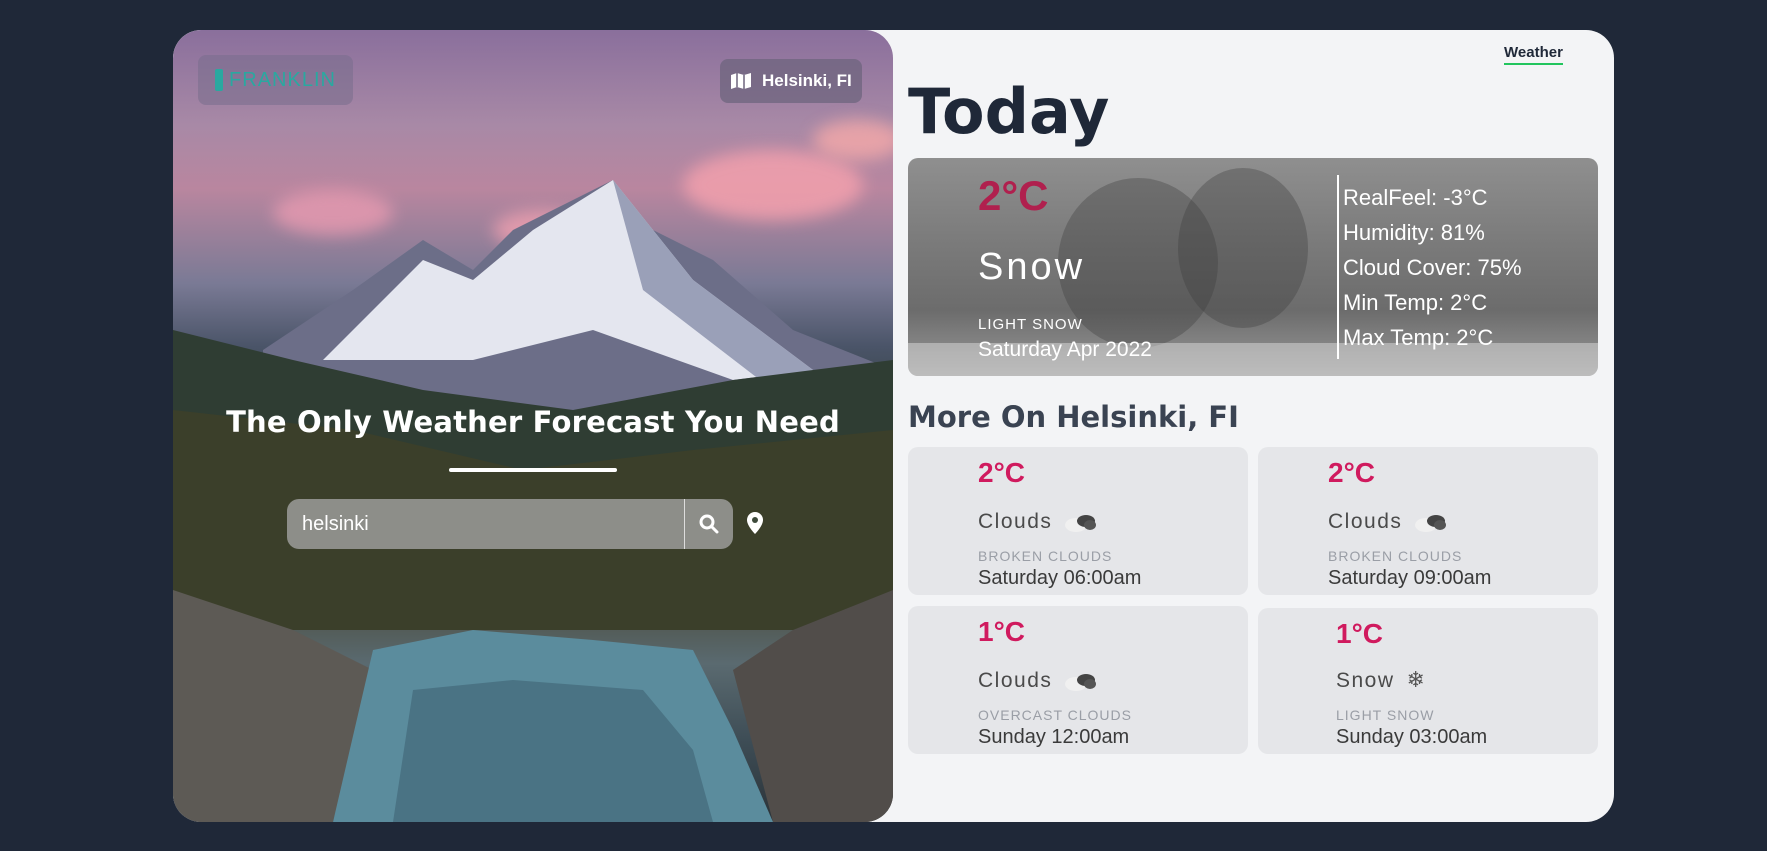 The height and width of the screenshot is (851, 1767). I want to click on forecast-condition: Snow, so click(1365, 680).